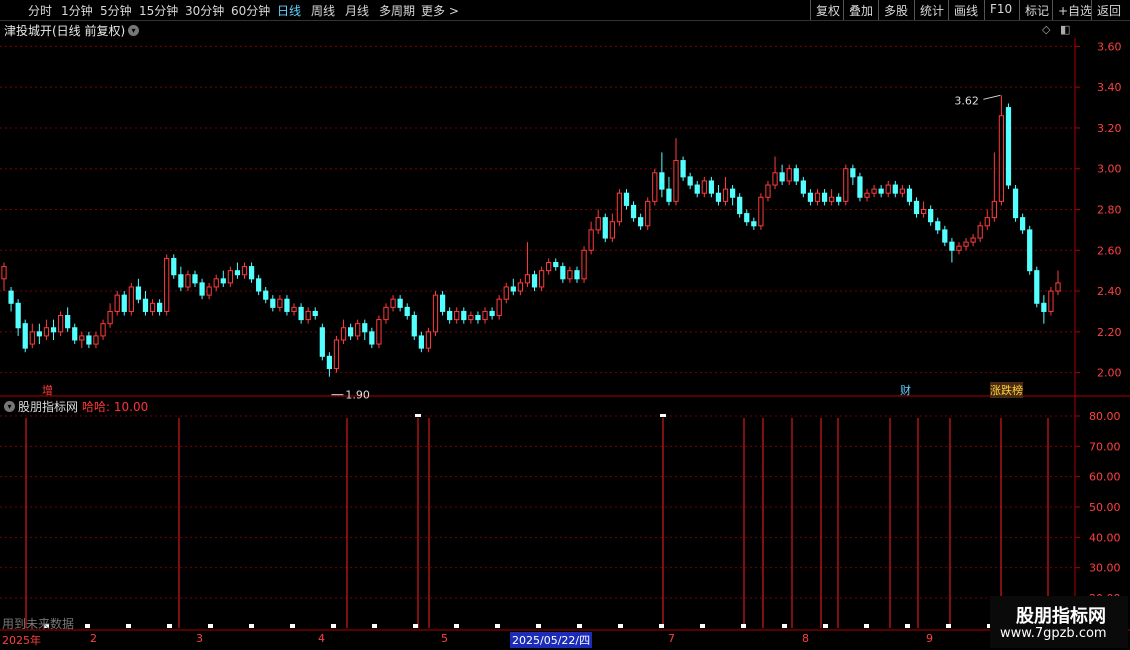 This screenshot has height=650, width=1130. Describe the element at coordinates (1006, 390) in the screenshot. I see `zhangdiebang-marker: 涨跌榜` at that location.